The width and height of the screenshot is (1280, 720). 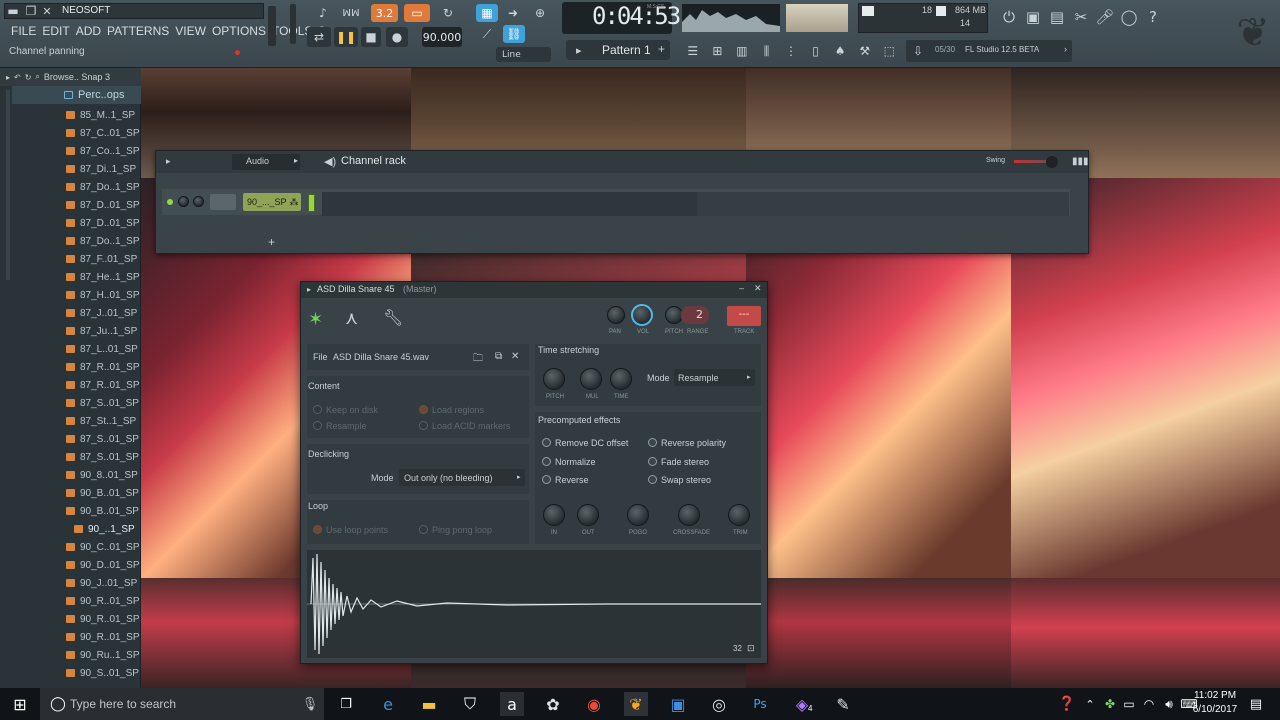 I want to click on fx-crossfade-knob, so click(x=689, y=515).